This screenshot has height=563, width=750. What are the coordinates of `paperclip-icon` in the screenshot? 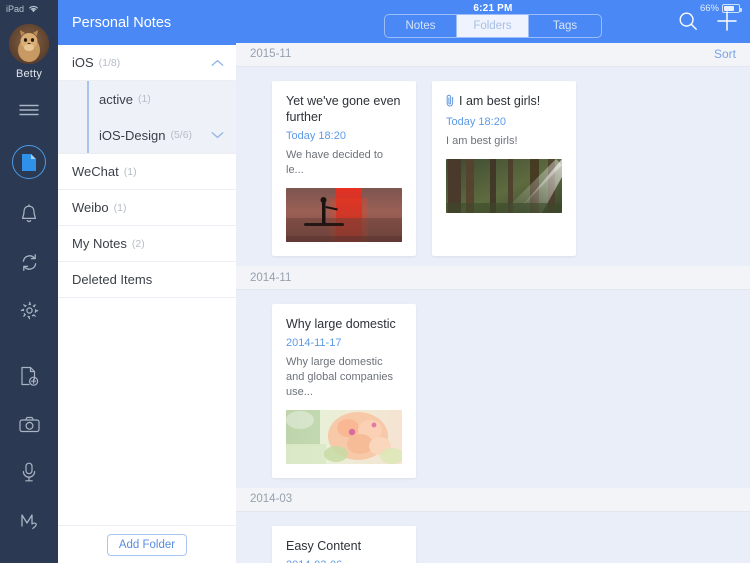 It's located at (450, 102).